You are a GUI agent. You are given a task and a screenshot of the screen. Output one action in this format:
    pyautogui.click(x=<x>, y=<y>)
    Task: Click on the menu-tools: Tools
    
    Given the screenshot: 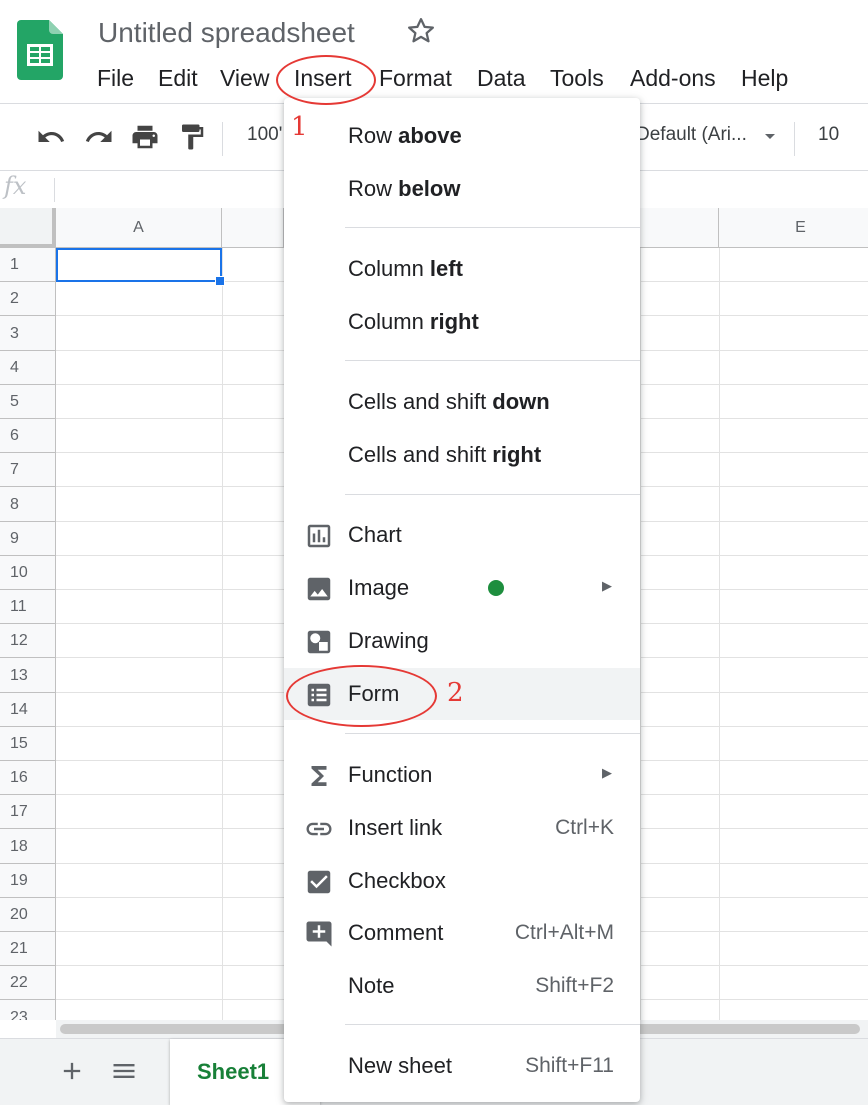 What is the action you would take?
    pyautogui.click(x=577, y=78)
    